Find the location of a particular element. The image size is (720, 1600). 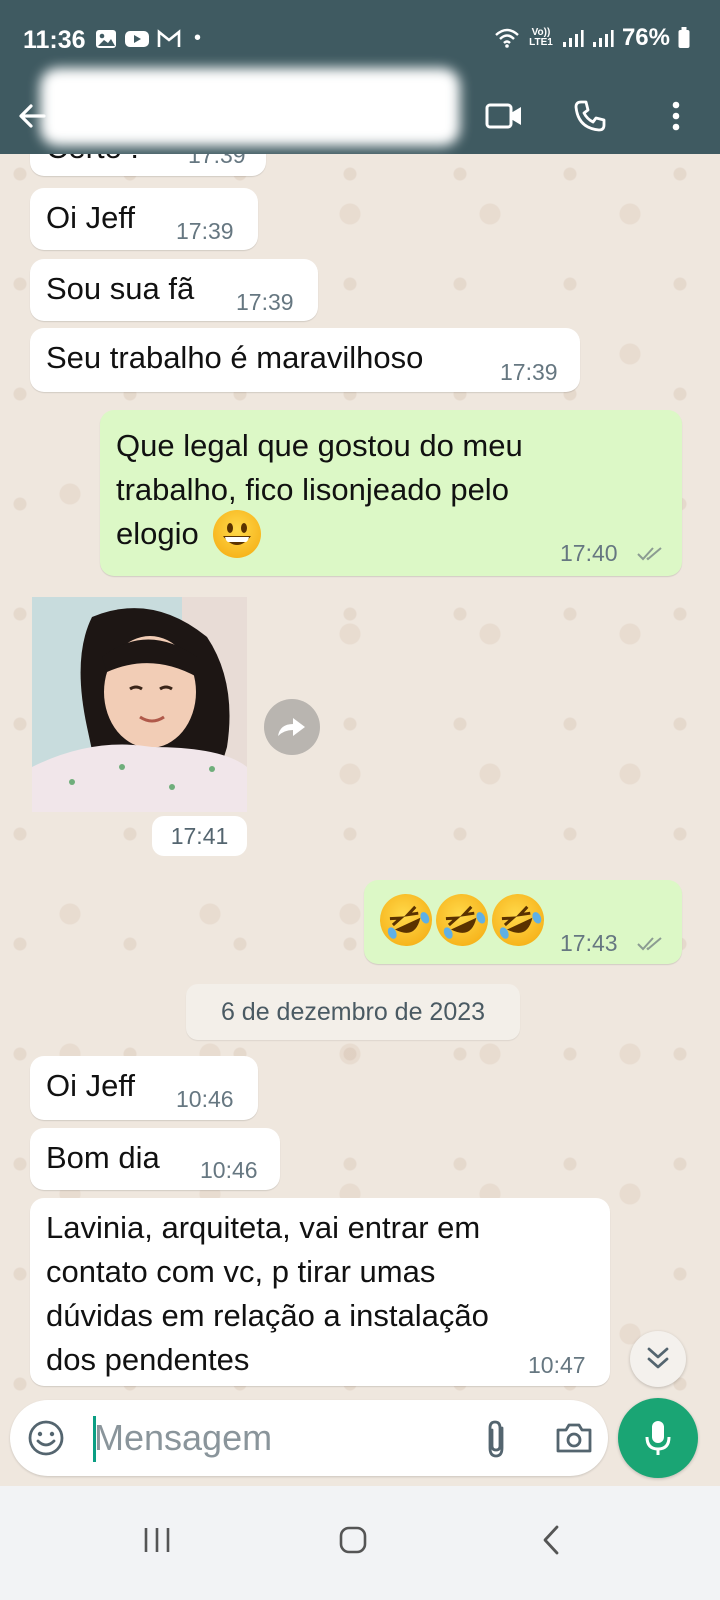

incoming-message: Seu trabalho é maravilhoso 17:39 is located at coordinates (305, 360).